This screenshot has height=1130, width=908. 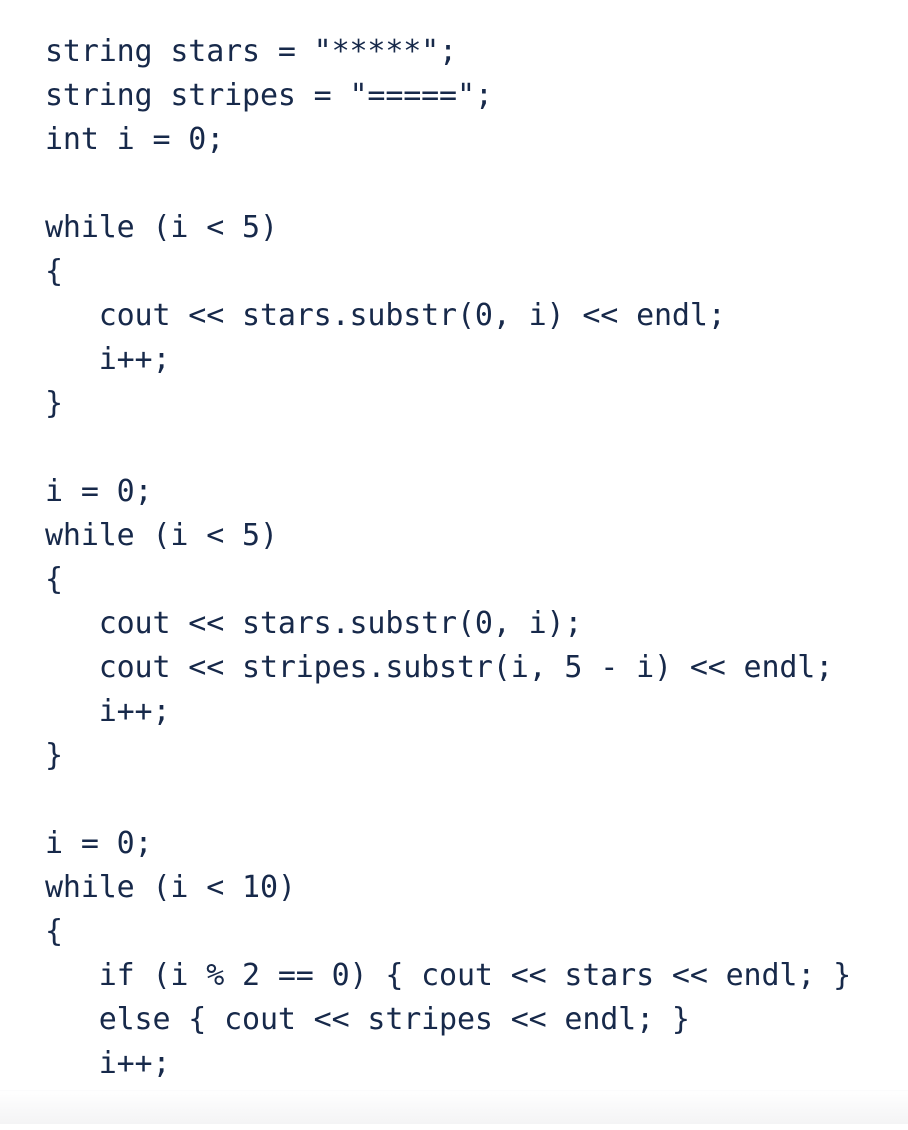 What do you see at coordinates (314, 623) in the screenshot?
I see `code-line: cout << stars.substr(0, i);` at bounding box center [314, 623].